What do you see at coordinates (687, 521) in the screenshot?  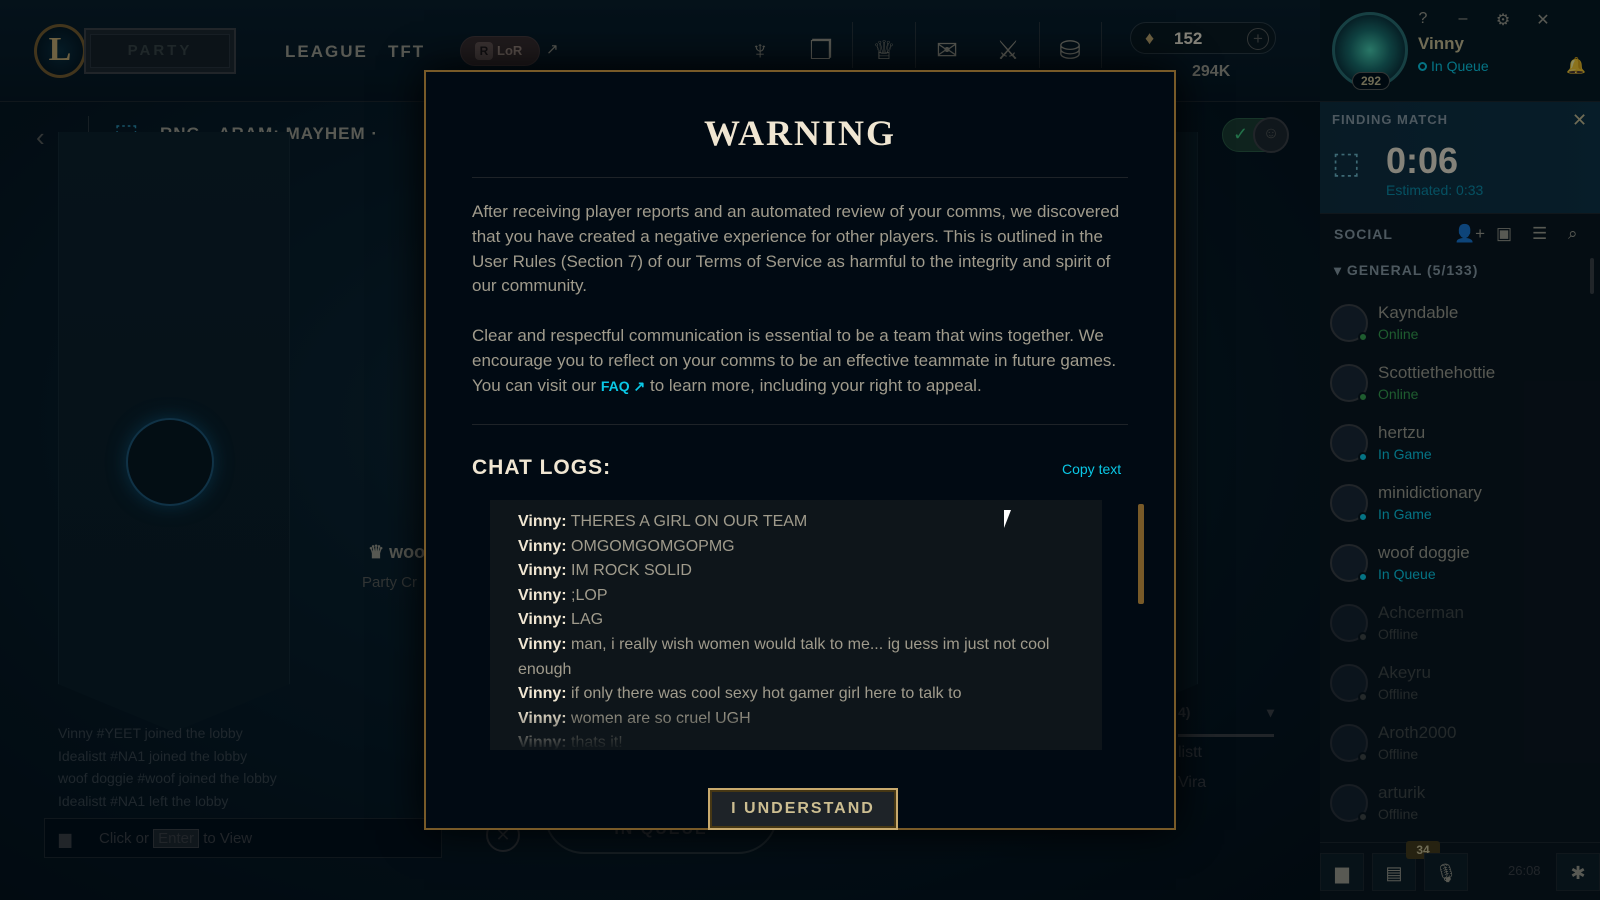 I see `chat-message: THERES A GIRL ON OUR TEAM` at bounding box center [687, 521].